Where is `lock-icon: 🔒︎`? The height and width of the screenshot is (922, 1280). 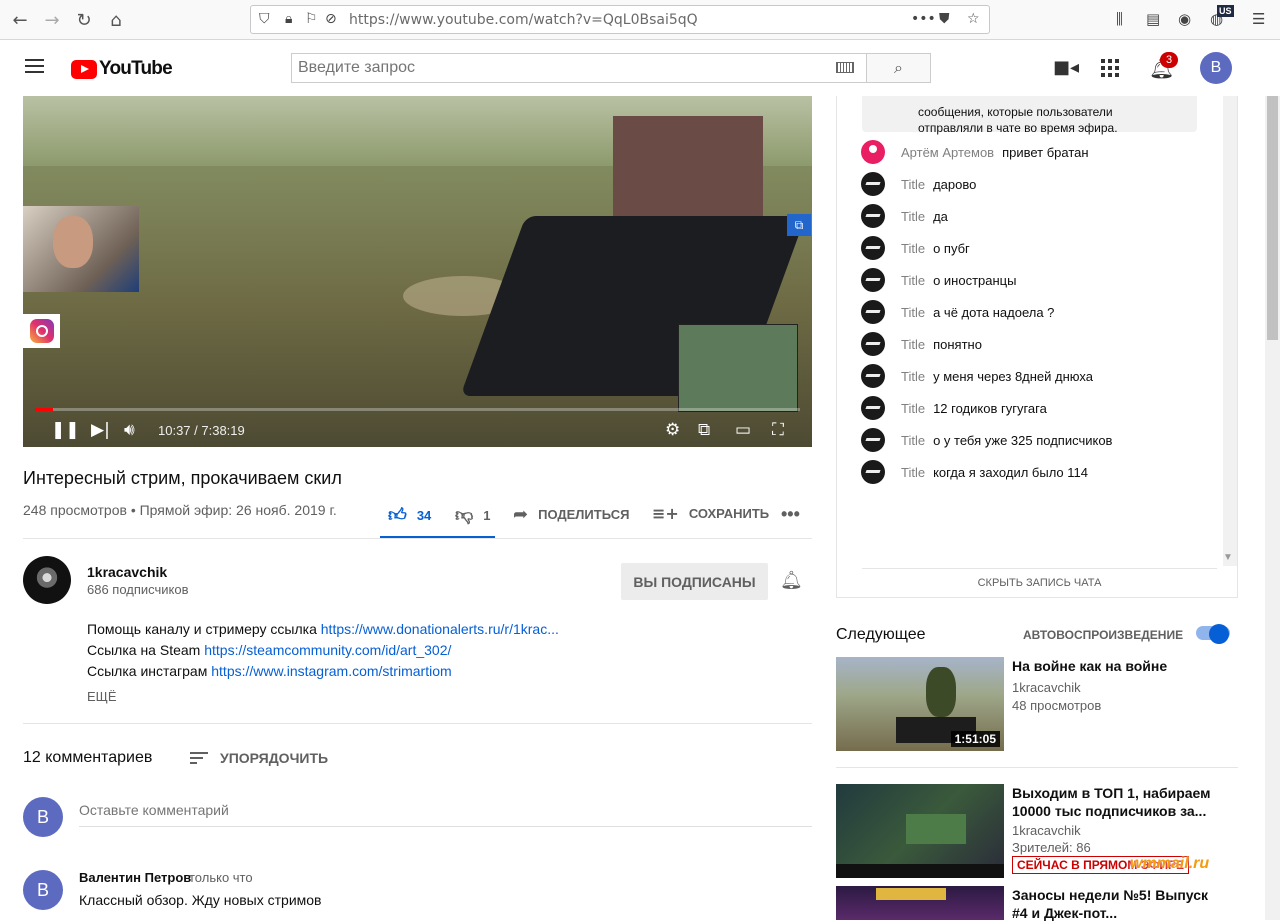
lock-icon: 🔒︎ is located at coordinates (288, 19).